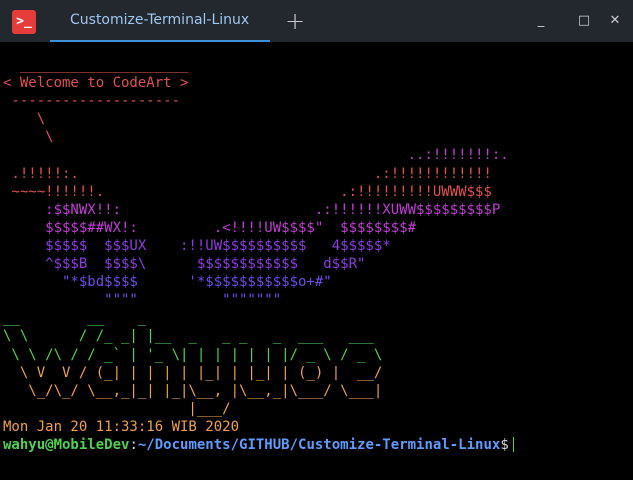 The height and width of the screenshot is (480, 633). Describe the element at coordinates (247, 191) in the screenshot. I see `ascii-art-line: ~~~~!!!!!!. .:!!!!!!!!!UWWW$$$` at that location.